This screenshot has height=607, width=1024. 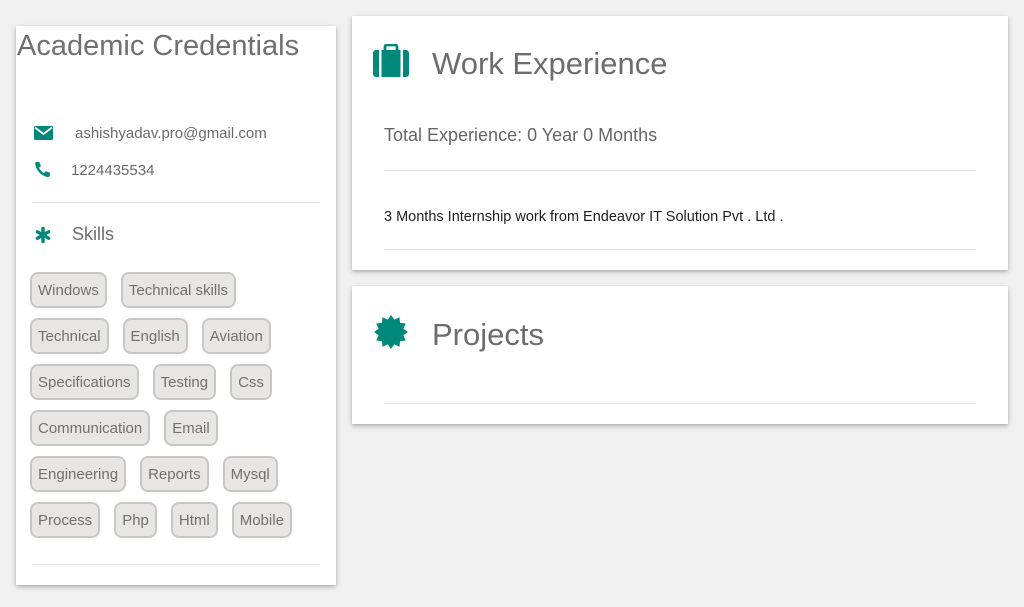 I want to click on work-divider, so click(x=680, y=170).